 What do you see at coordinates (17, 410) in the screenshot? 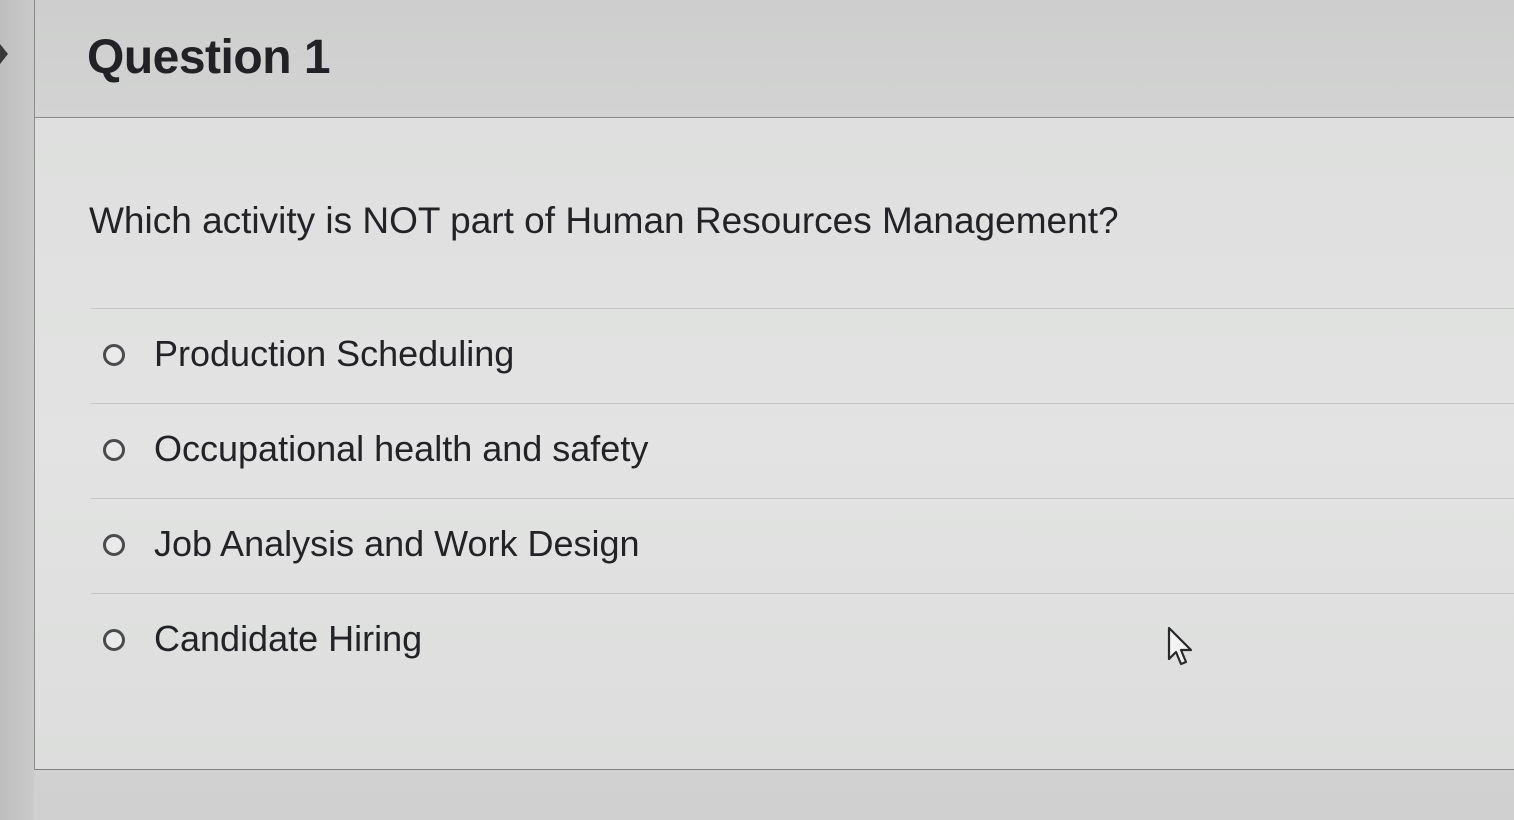
I see `left-gutter` at bounding box center [17, 410].